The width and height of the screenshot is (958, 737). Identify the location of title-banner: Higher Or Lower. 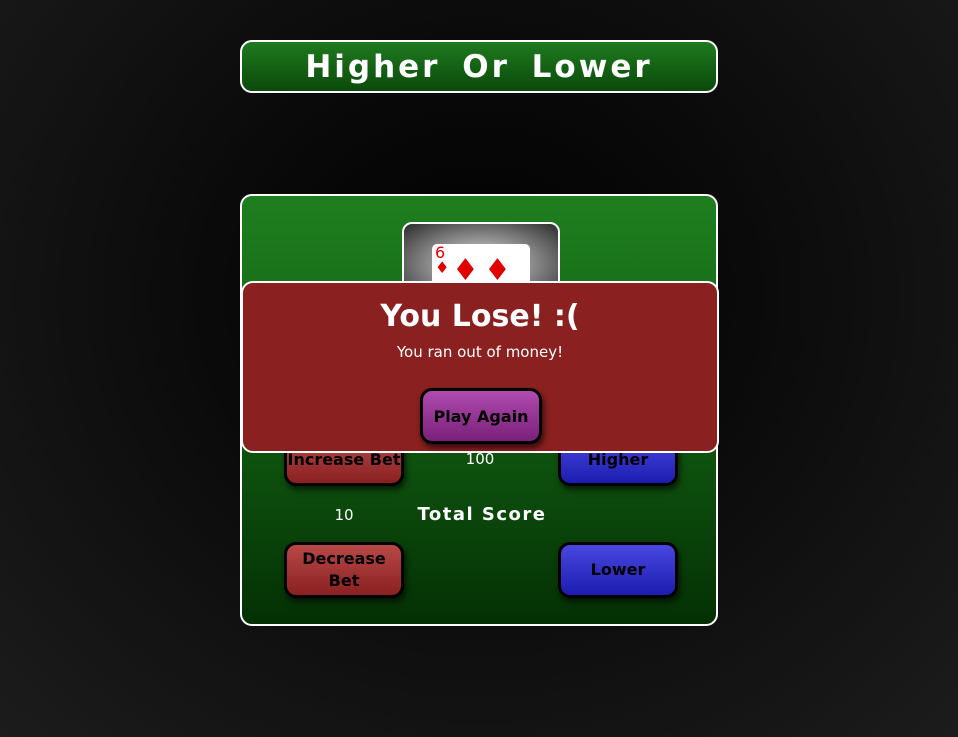
(479, 66).